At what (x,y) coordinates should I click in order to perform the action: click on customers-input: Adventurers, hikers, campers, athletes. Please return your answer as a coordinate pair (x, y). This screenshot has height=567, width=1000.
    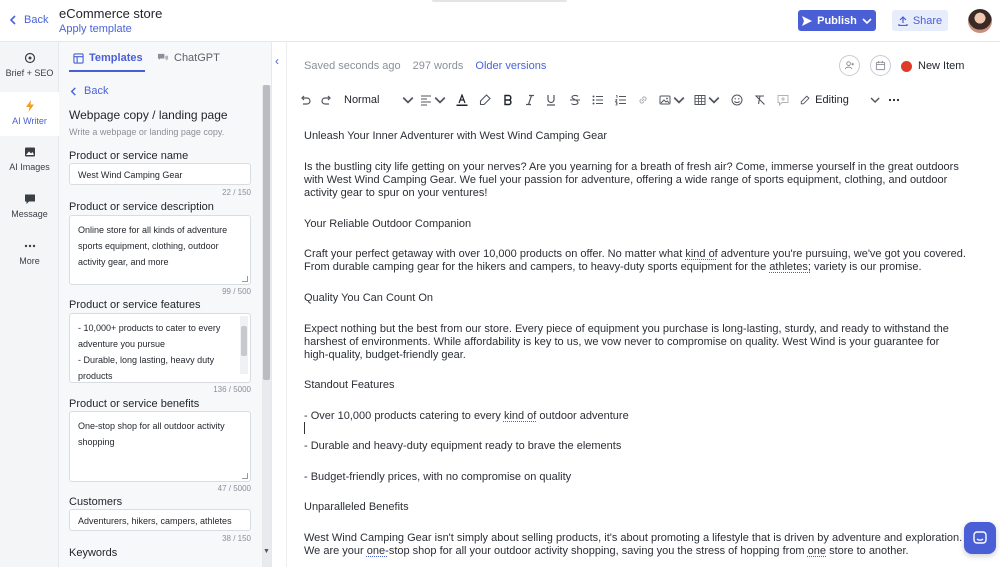
    Looking at the image, I should click on (160, 520).